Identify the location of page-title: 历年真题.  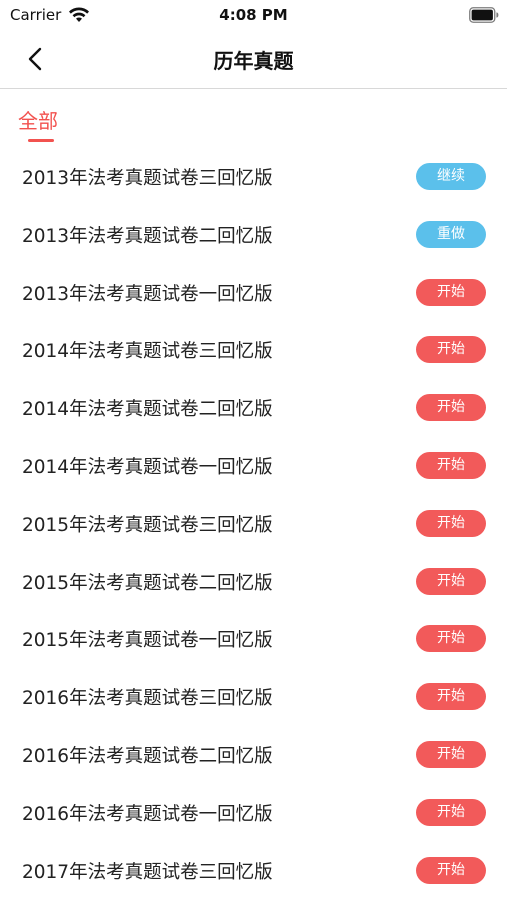
(253, 61).